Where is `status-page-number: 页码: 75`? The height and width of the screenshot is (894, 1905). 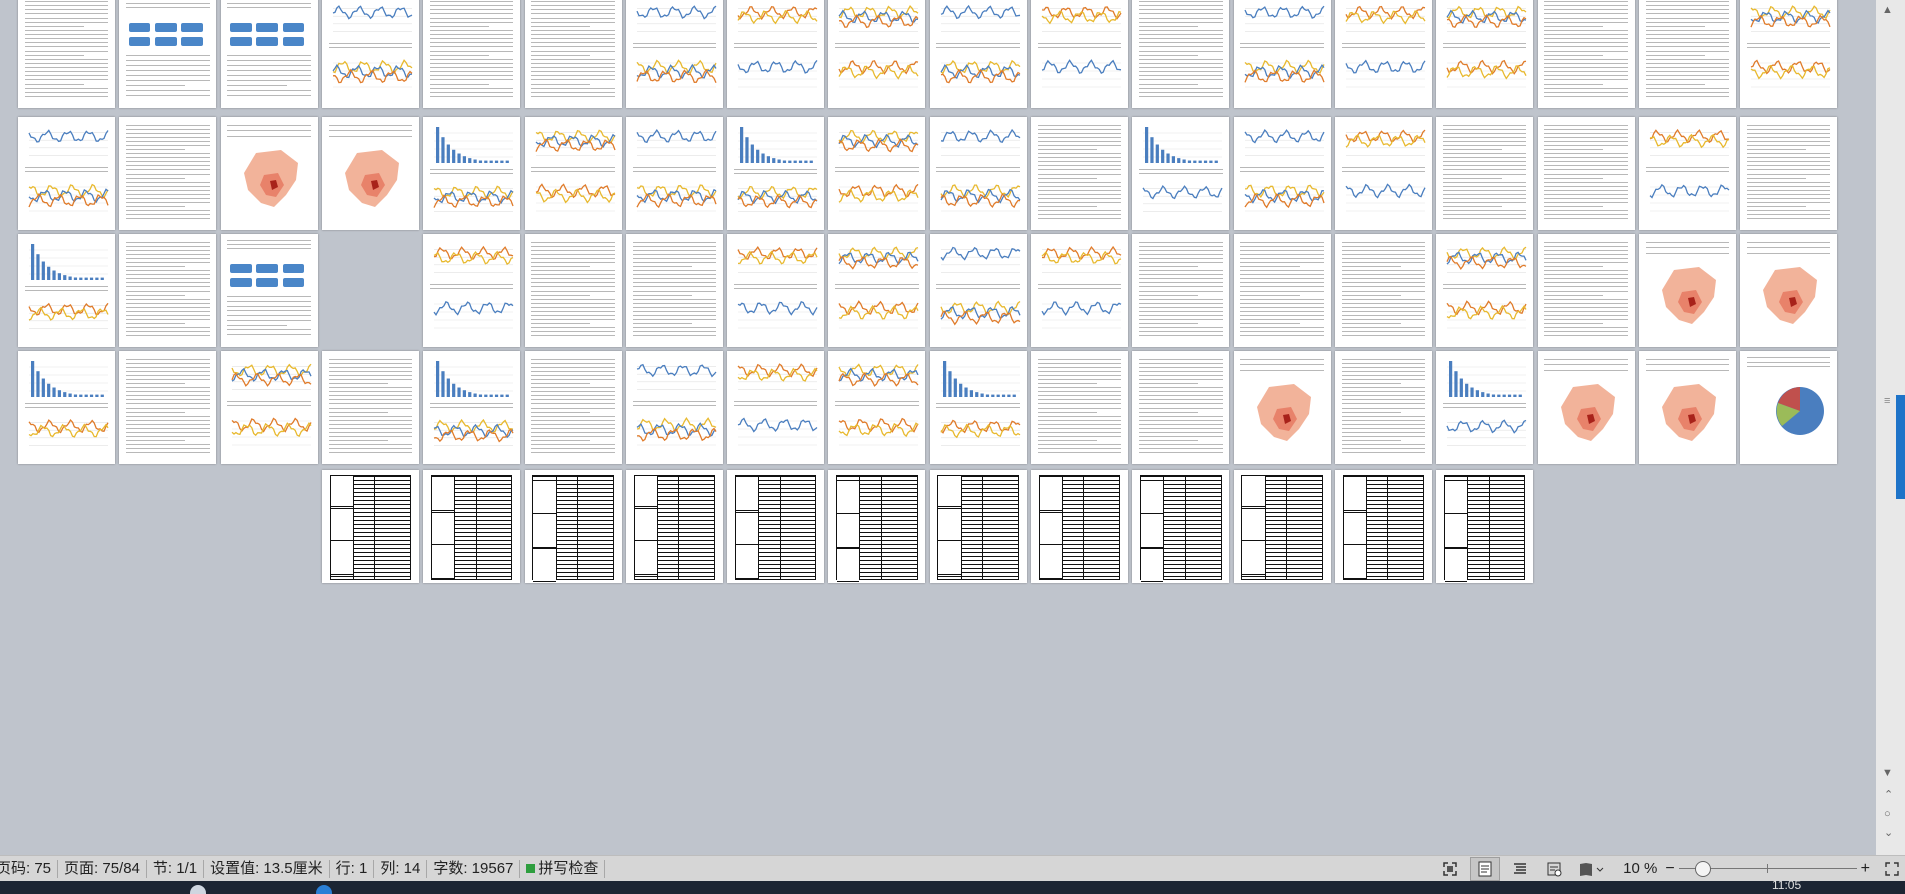
status-page-number: 页码: 75 is located at coordinates (29, 868).